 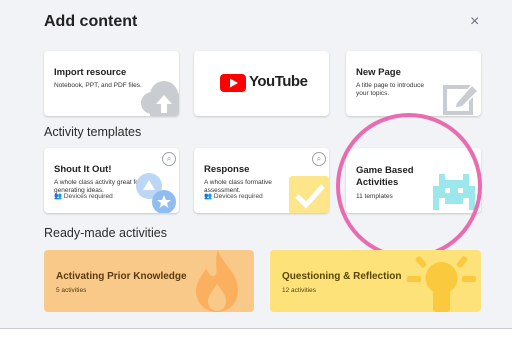 I want to click on questioning-reflection-card: Questioning & Reflection 12 activities, so click(x=375, y=281).